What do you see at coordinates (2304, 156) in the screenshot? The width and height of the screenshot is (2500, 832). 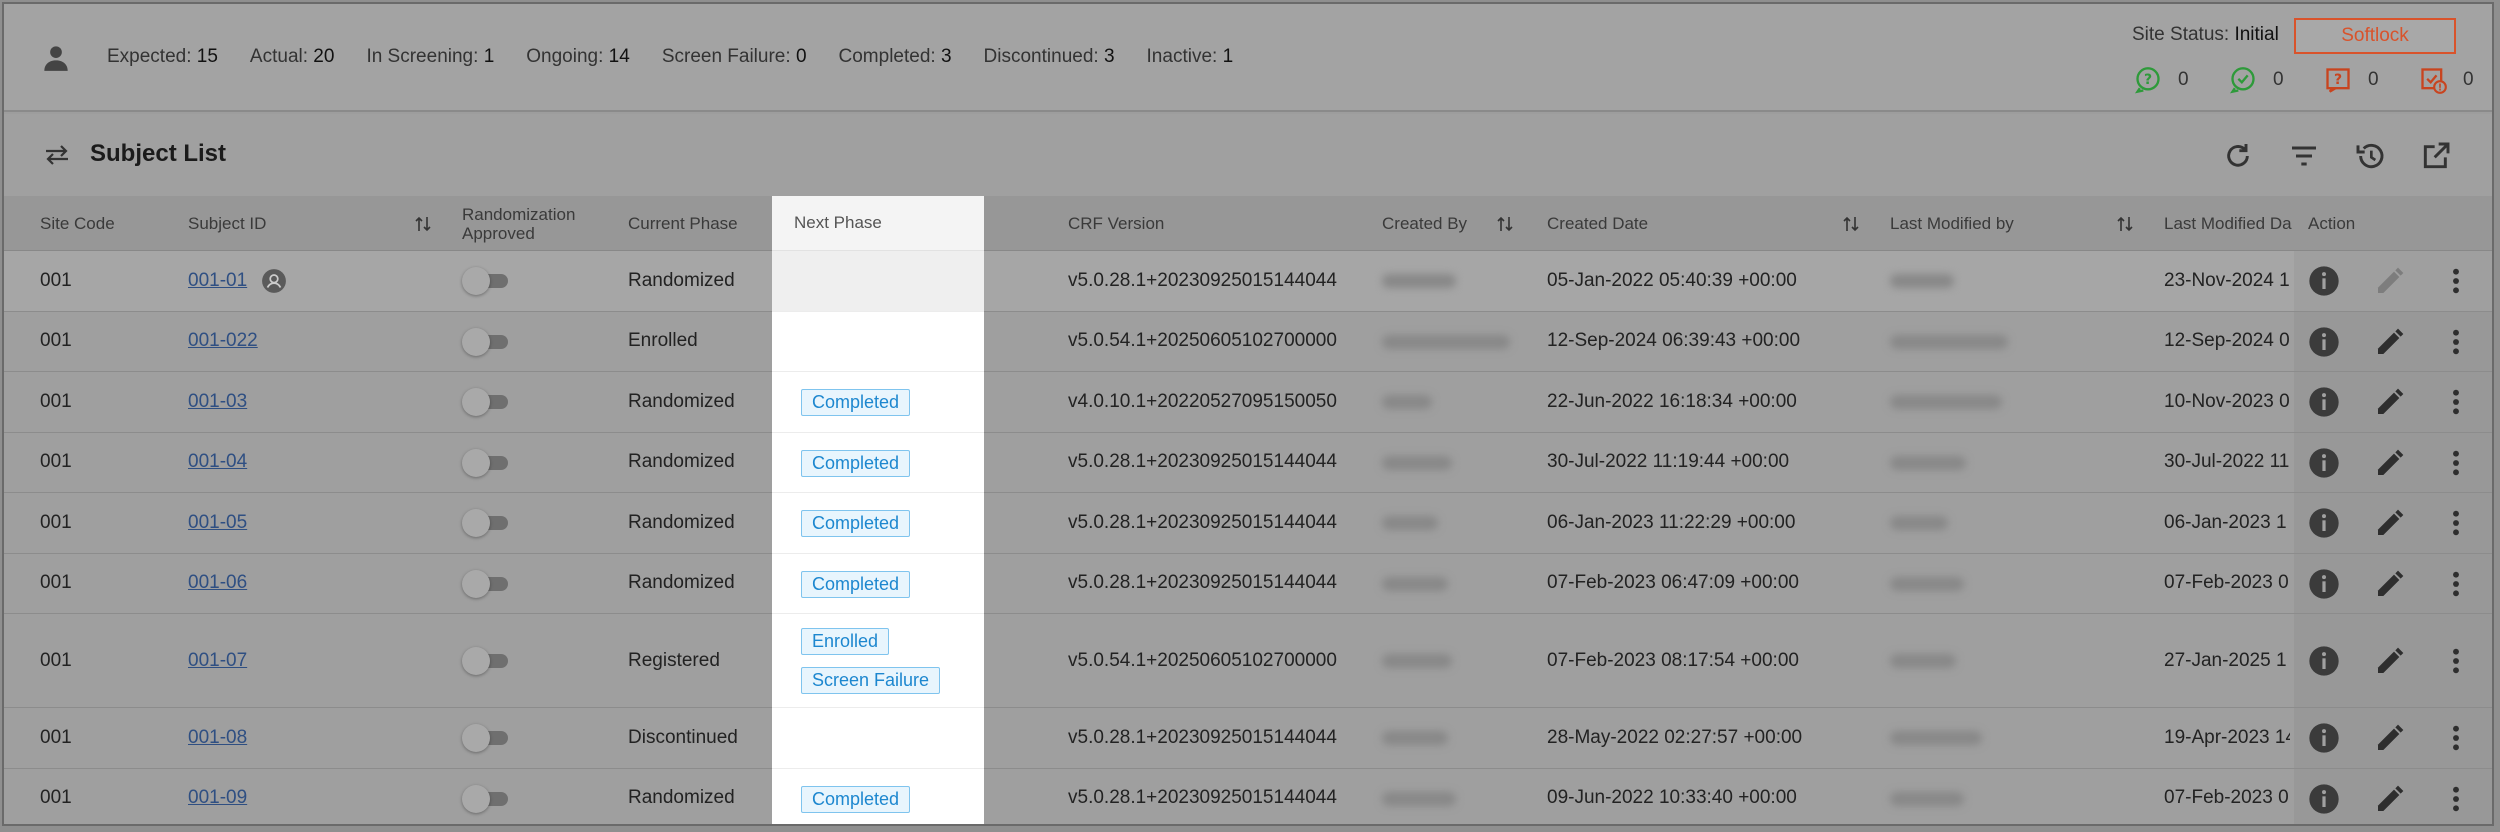 I see `filter-icon` at bounding box center [2304, 156].